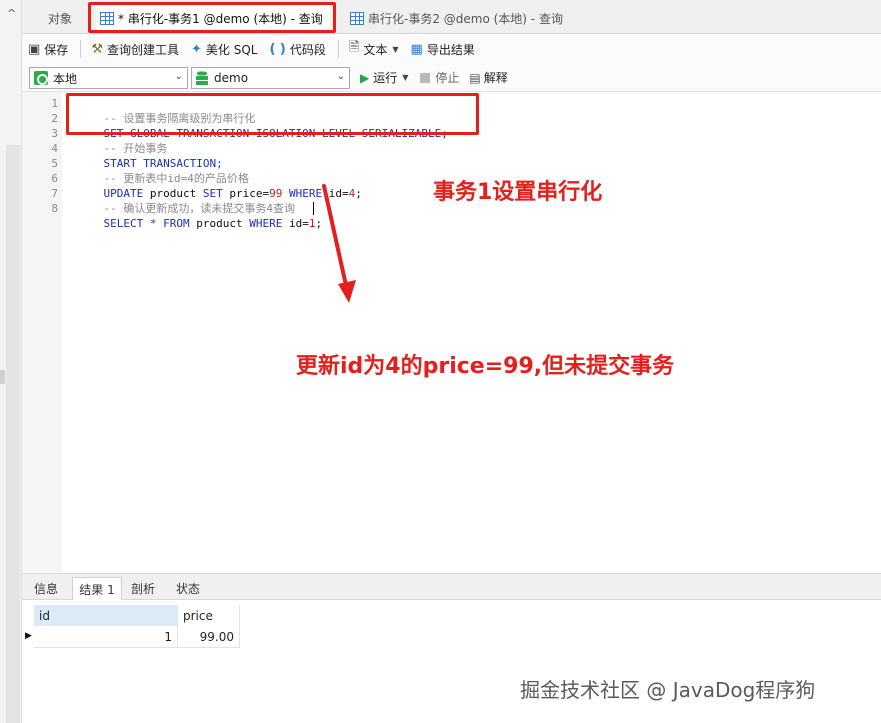 This screenshot has width=881, height=723. Describe the element at coordinates (518, 192) in the screenshot. I see `annotation-serializable: 事务1设置串行化` at that location.